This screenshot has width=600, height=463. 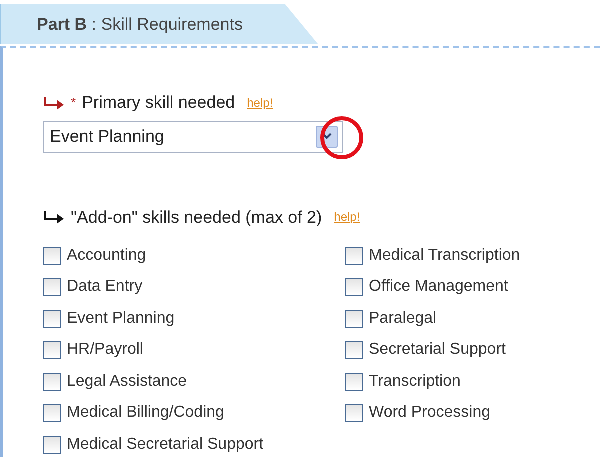 I want to click on checkbox-label: Secretarial Support, so click(x=437, y=350).